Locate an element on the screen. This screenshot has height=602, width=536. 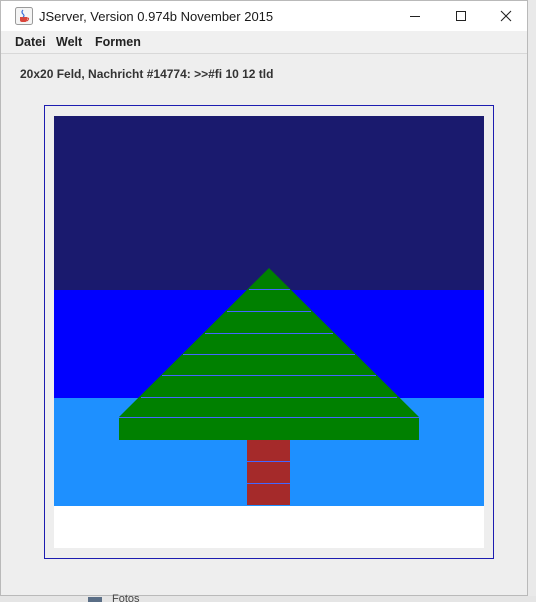
maximize-button is located at coordinates (461, 16).